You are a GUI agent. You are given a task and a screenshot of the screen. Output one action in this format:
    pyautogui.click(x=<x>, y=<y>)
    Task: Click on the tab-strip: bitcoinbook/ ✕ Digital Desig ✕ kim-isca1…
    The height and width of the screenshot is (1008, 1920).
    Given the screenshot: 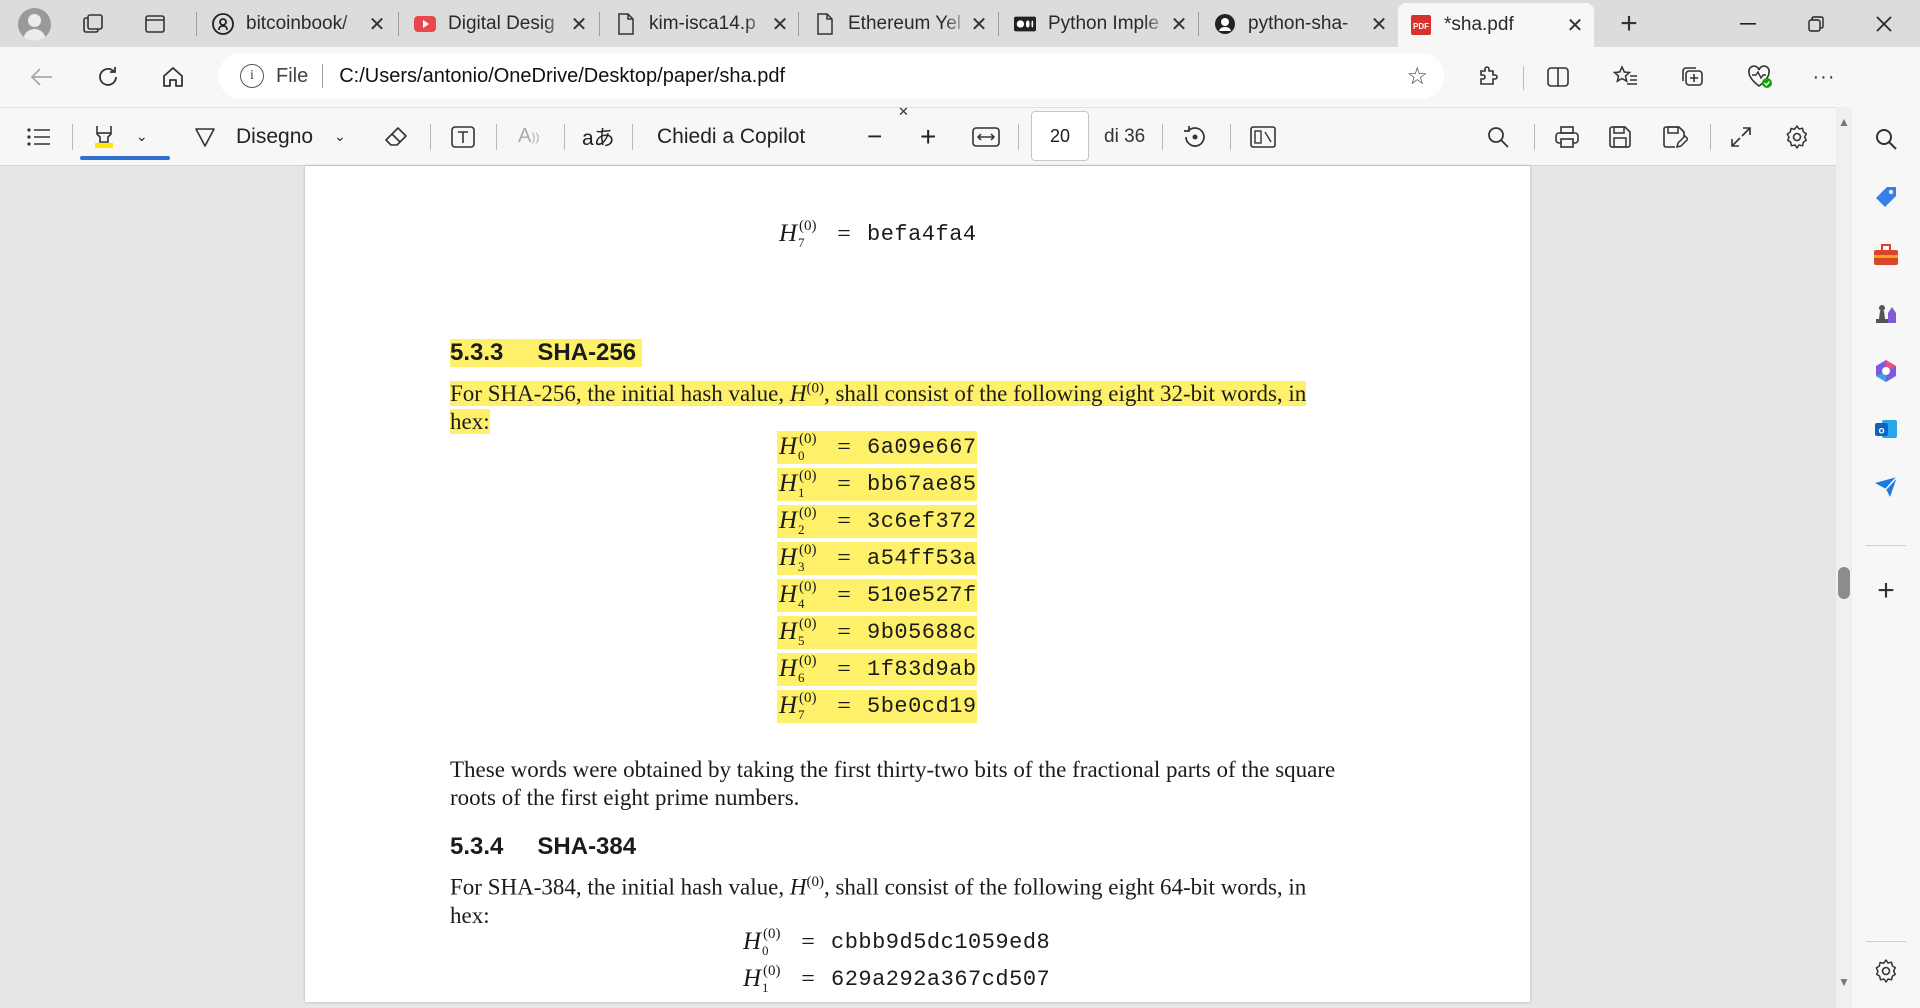 What is the action you would take?
    pyautogui.click(x=960, y=23)
    